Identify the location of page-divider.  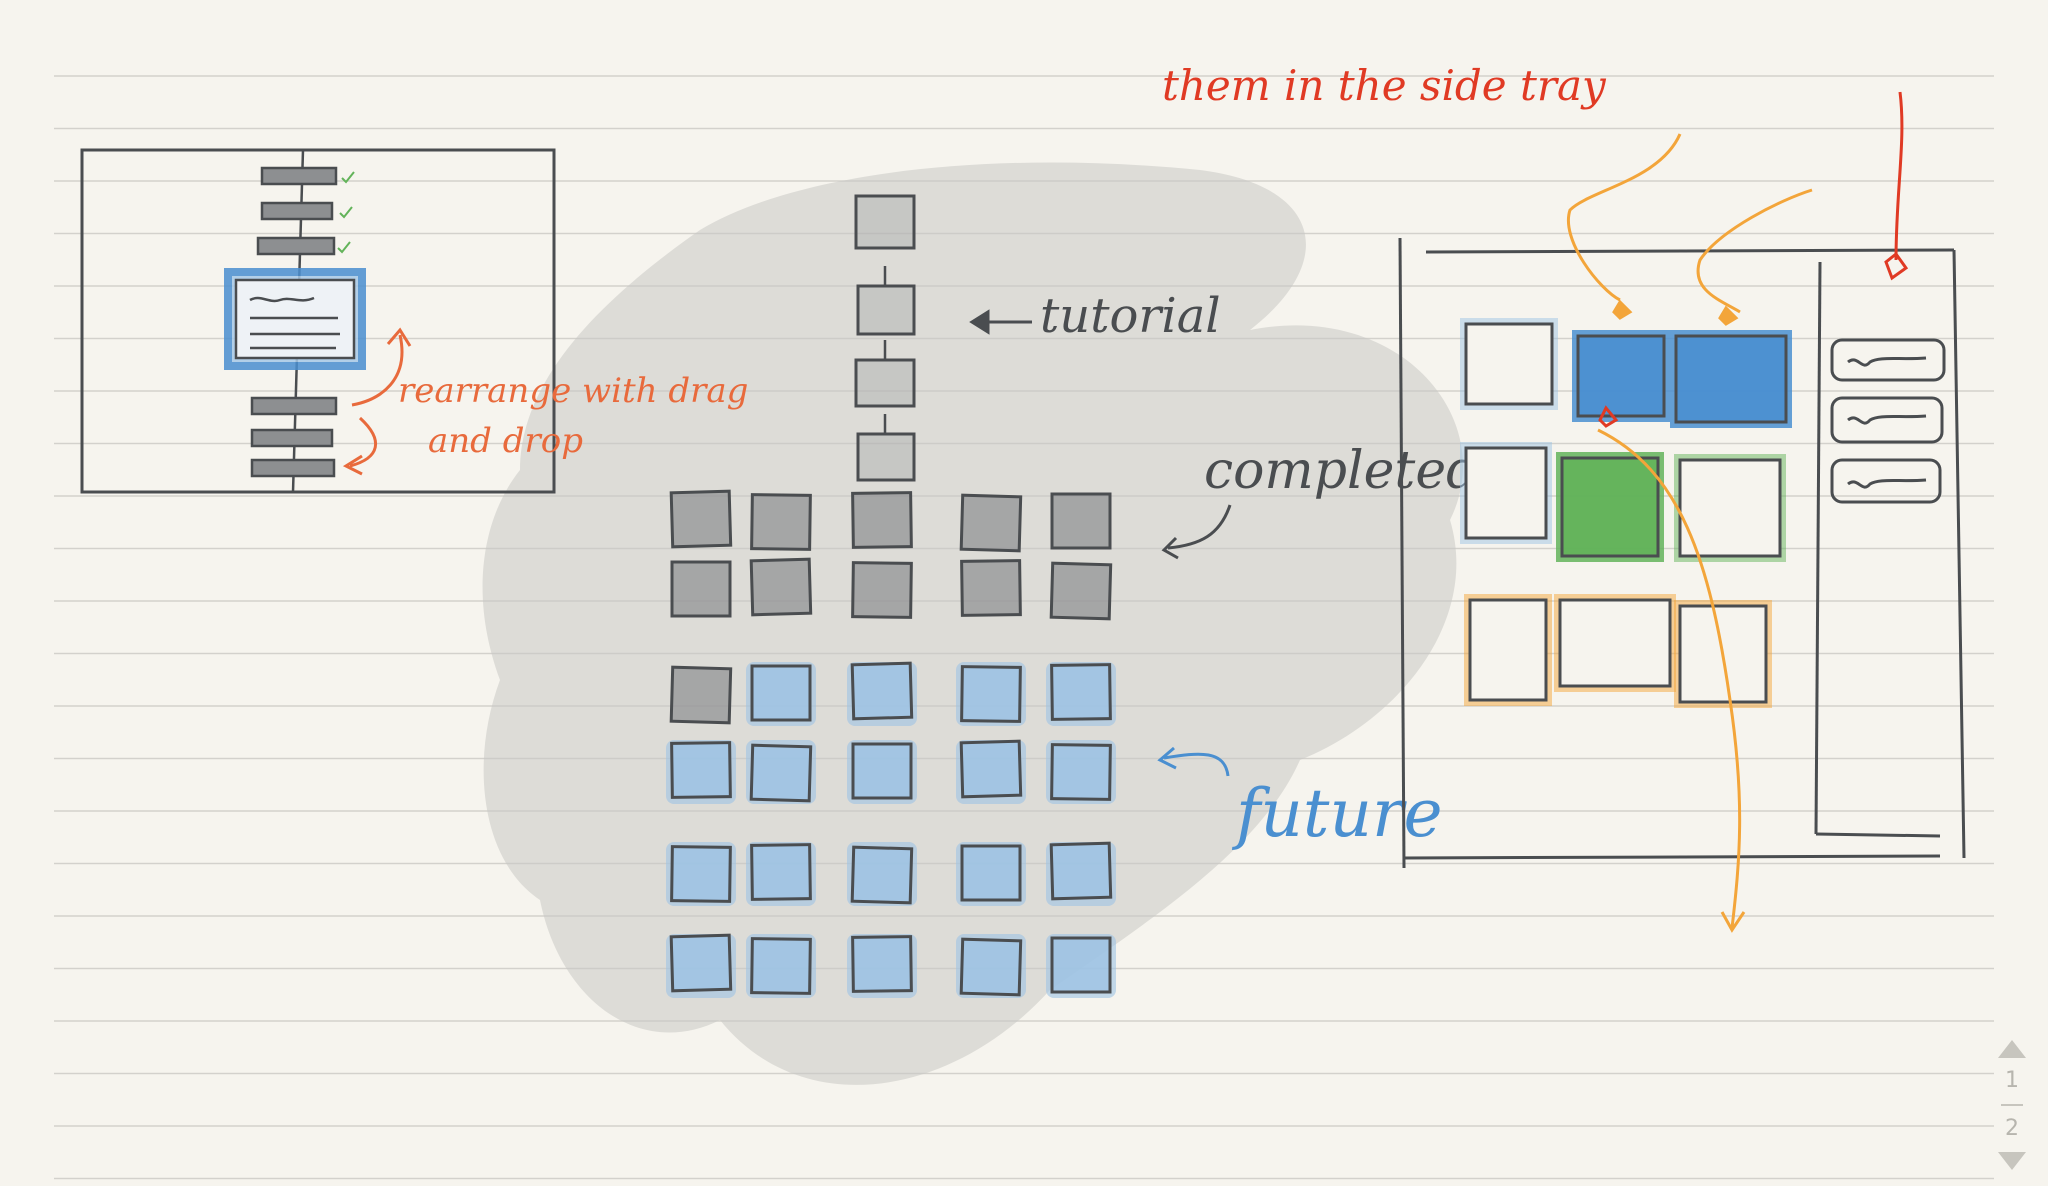
(2012, 1105).